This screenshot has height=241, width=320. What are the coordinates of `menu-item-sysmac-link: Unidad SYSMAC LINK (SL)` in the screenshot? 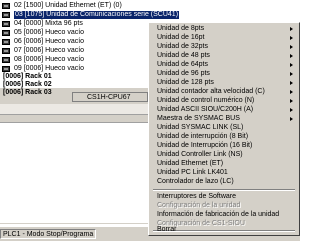 It's located at (224, 128).